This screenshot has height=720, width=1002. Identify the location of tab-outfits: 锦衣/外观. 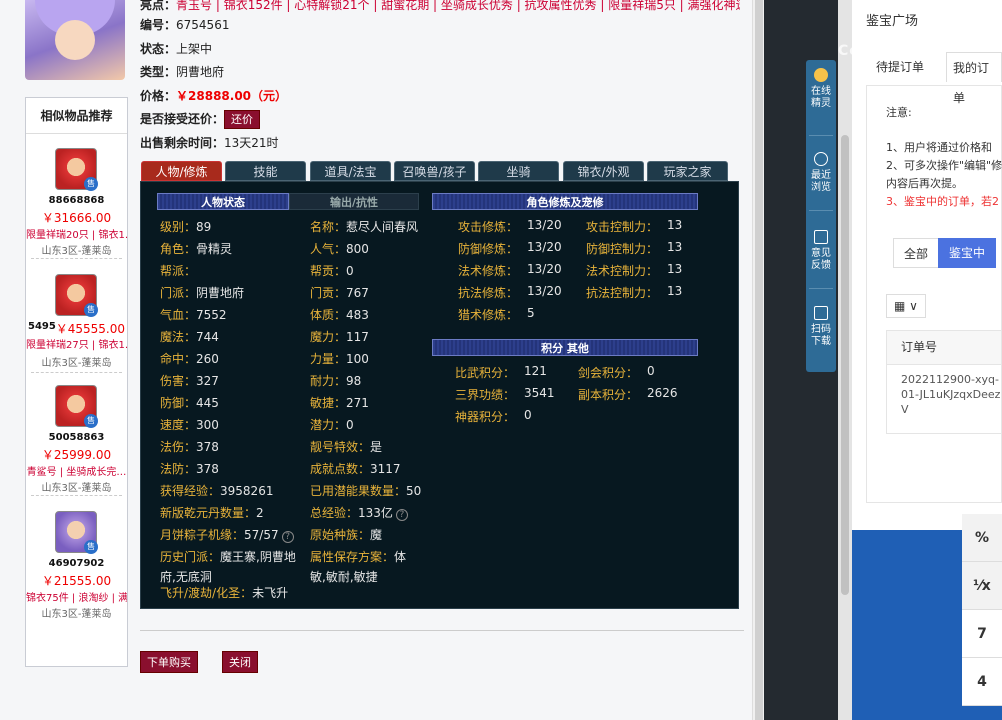
(603, 171).